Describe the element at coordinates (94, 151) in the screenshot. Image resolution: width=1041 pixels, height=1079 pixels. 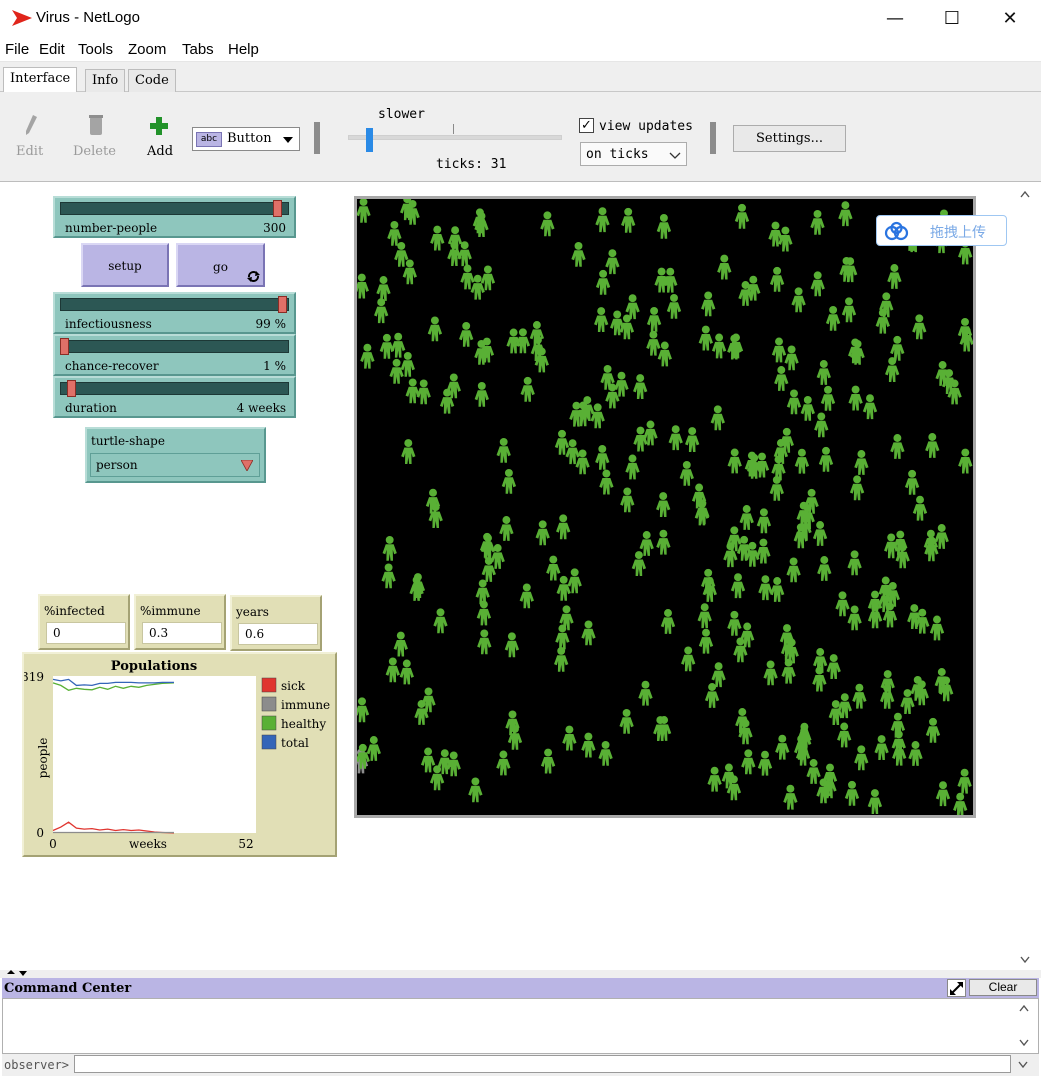
I see `delete-label: Delete` at that location.